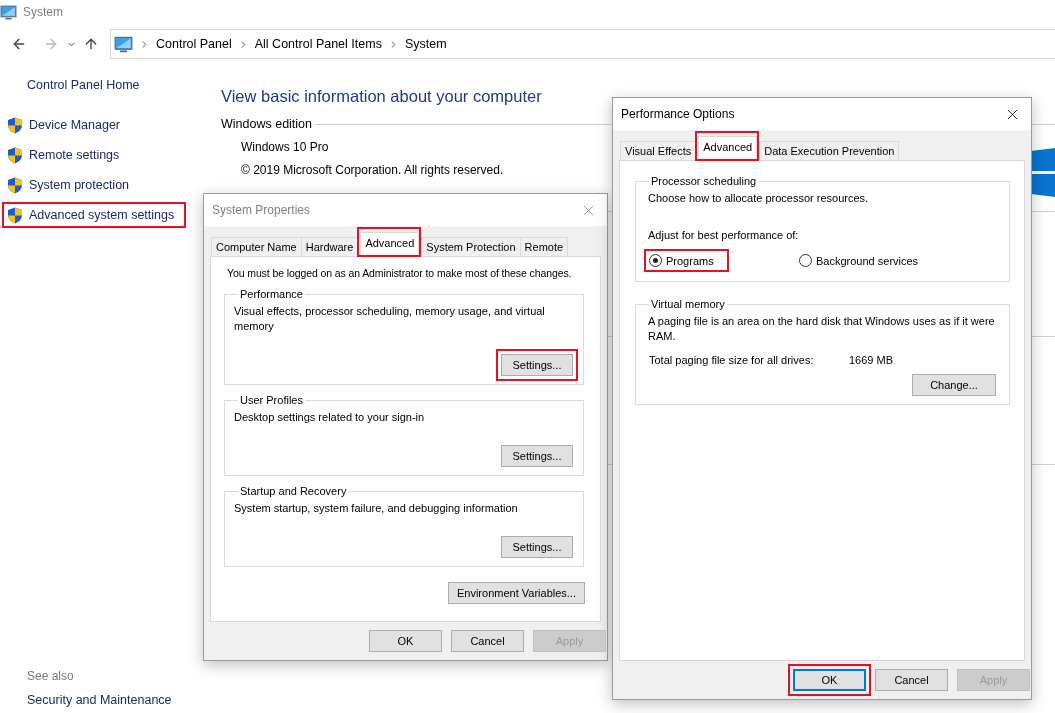  Describe the element at coordinates (256, 246) in the screenshot. I see `tab: Computer Name` at that location.